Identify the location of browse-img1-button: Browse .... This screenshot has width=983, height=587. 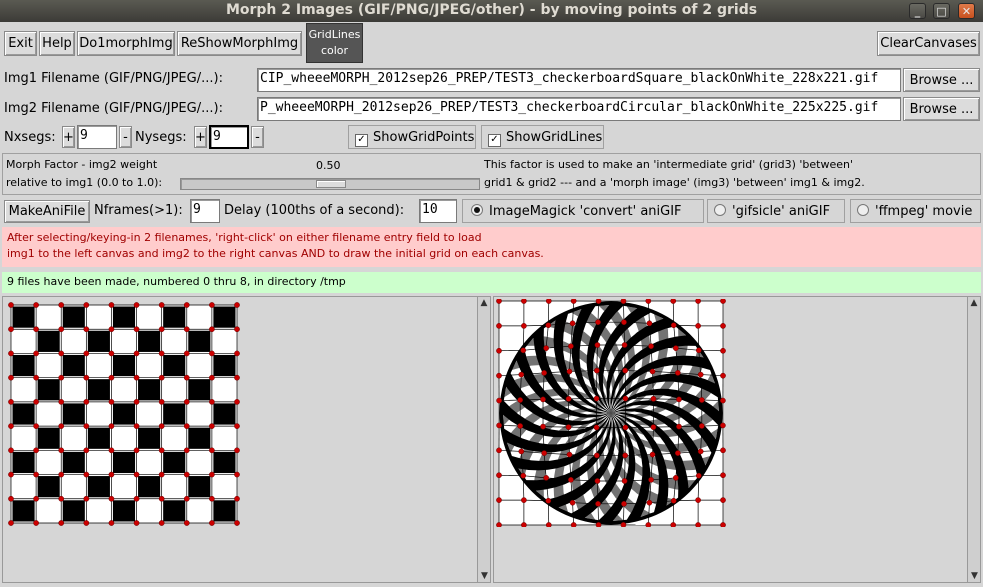
(941, 80).